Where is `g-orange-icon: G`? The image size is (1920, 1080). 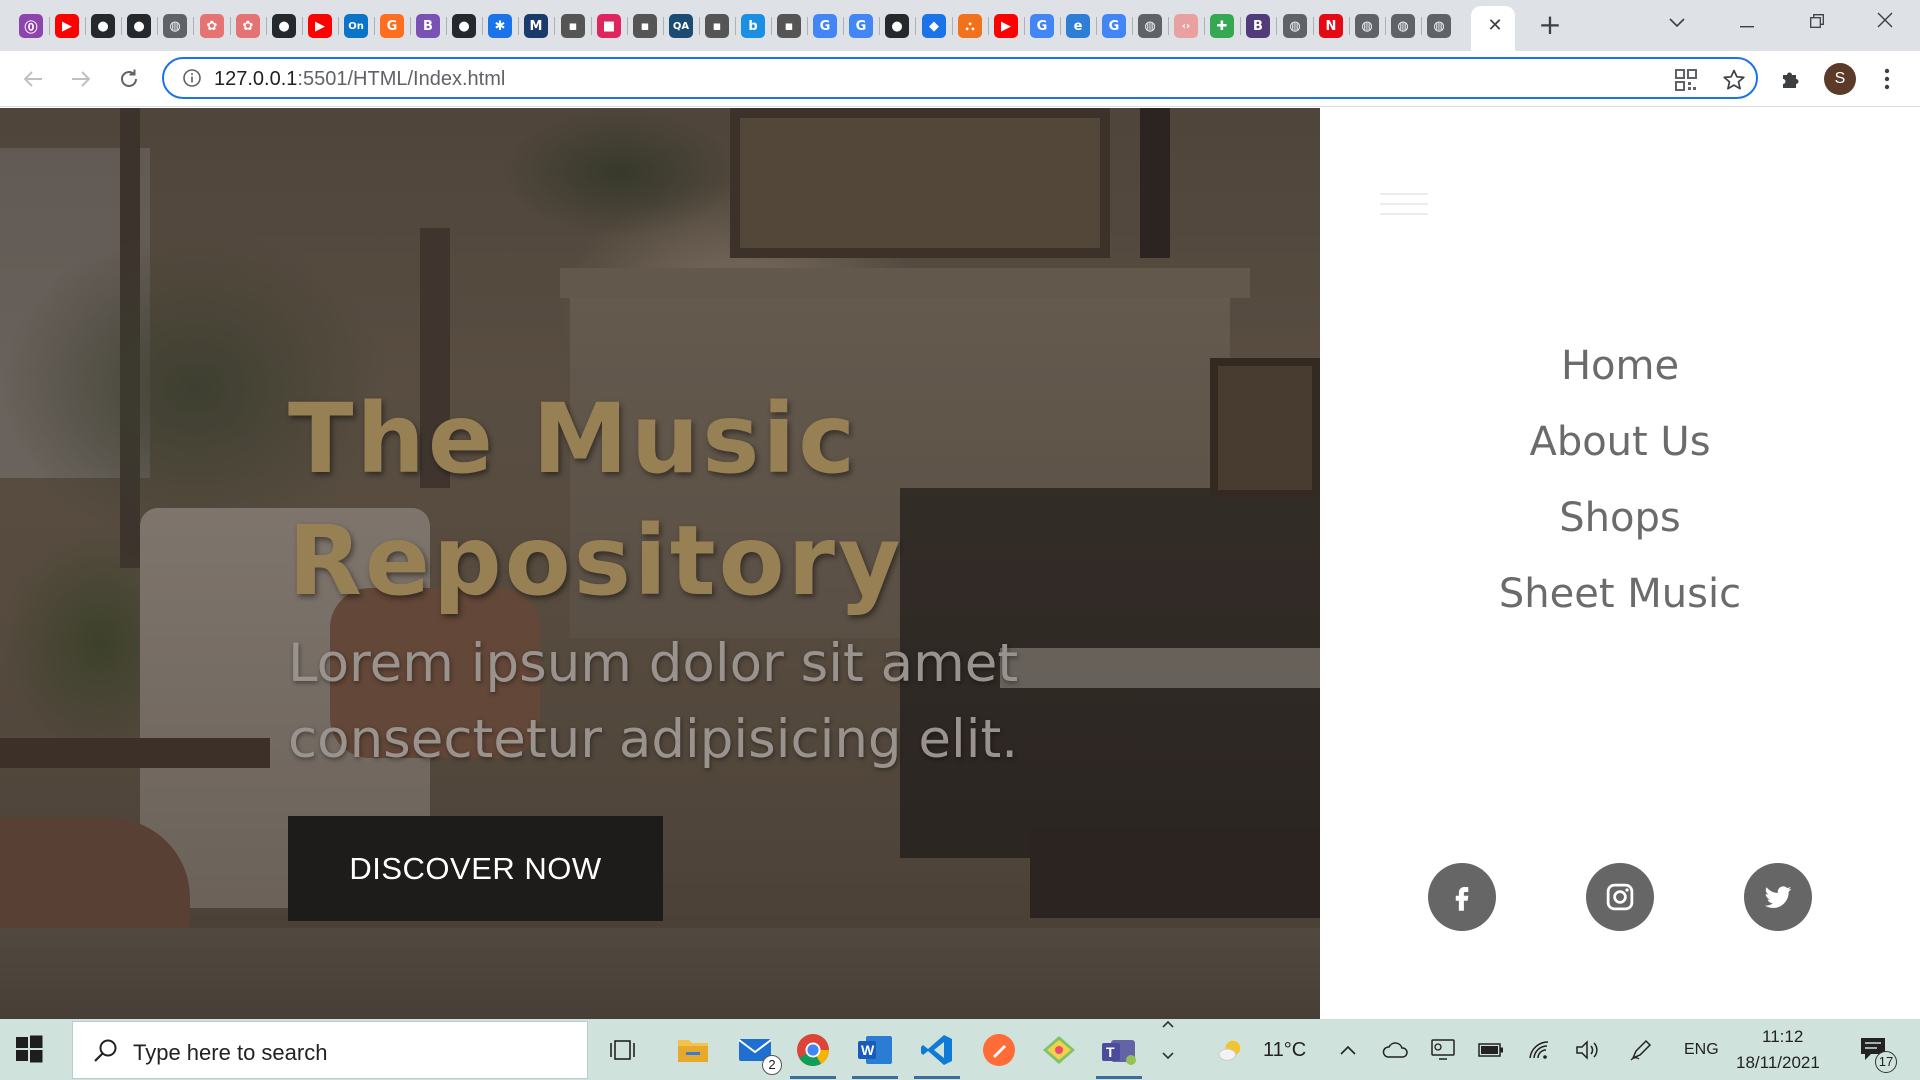 g-orange-icon: G is located at coordinates (392, 26).